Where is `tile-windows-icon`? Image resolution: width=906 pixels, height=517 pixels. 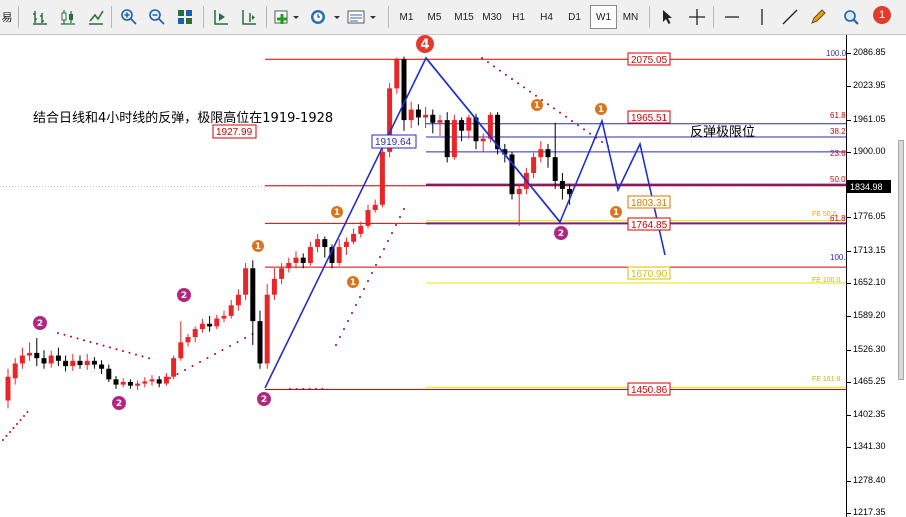
tile-windows-icon is located at coordinates (185, 17).